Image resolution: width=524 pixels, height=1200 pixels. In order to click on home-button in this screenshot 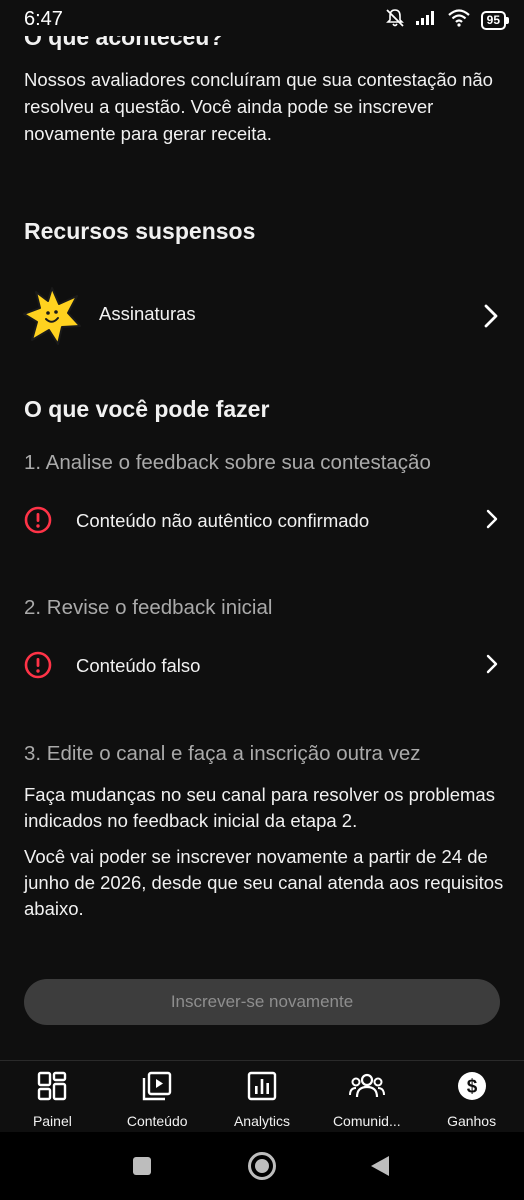, I will do `click(262, 1168)`.